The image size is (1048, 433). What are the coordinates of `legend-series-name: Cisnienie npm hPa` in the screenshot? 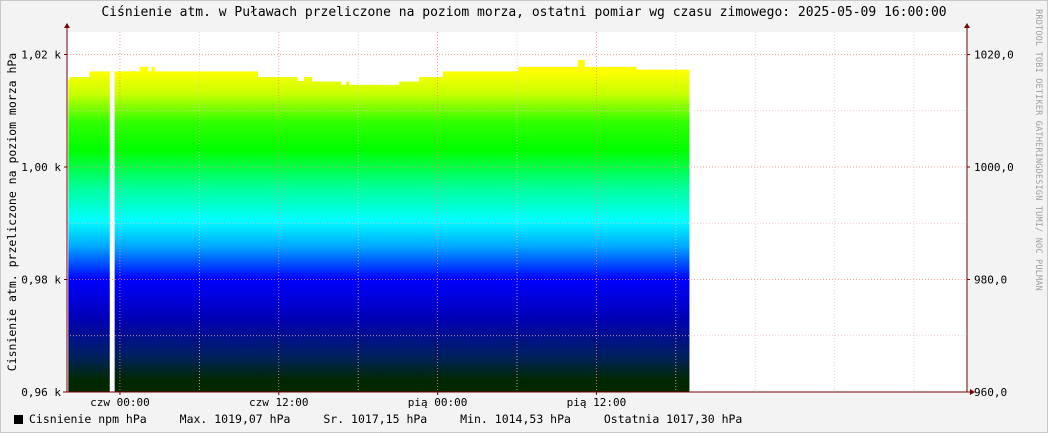 It's located at (88, 419).